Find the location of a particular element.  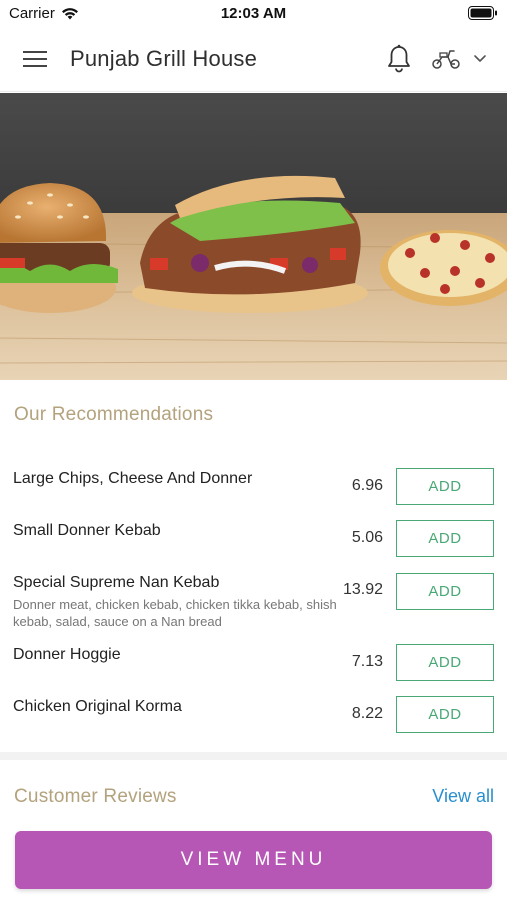

item-price: 13.92 is located at coordinates (362, 589).